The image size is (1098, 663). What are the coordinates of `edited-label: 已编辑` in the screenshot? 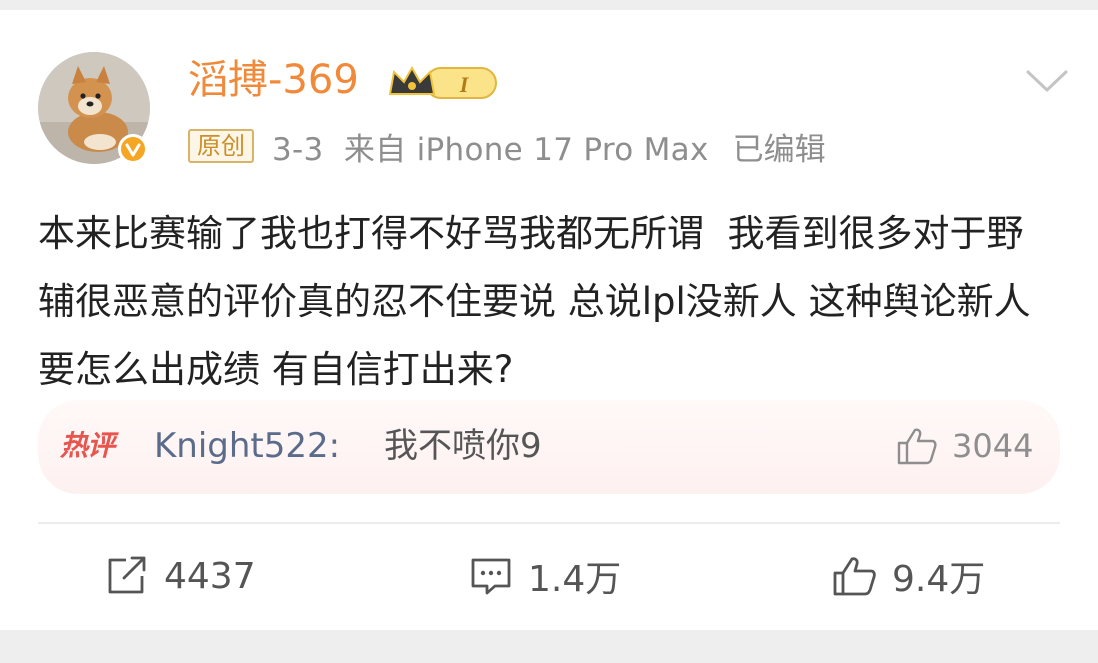 It's located at (779, 146).